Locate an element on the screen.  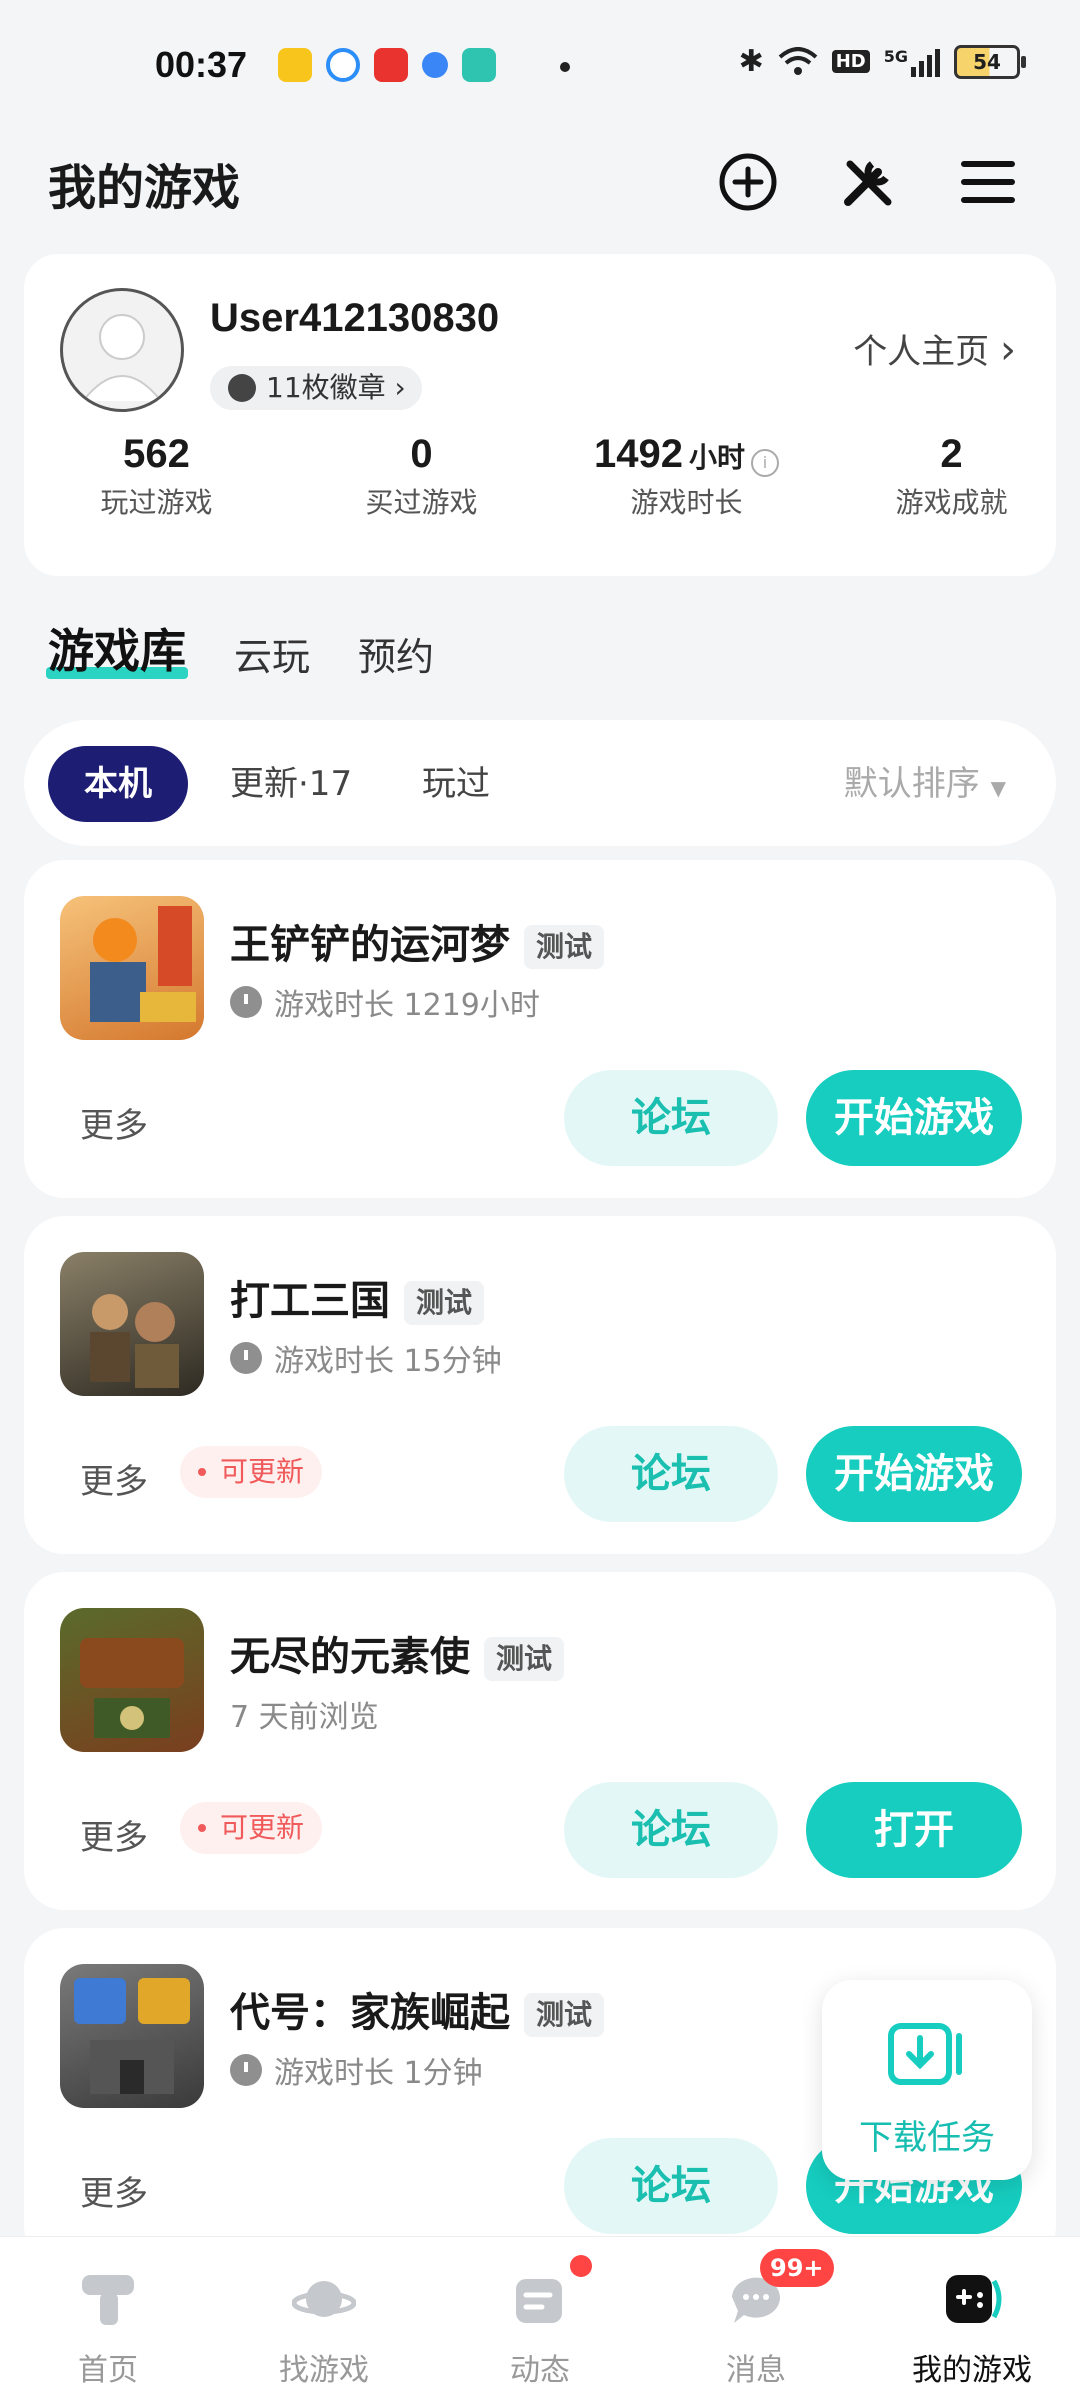
nav-feed: 动态 is located at coordinates (540, 2319).